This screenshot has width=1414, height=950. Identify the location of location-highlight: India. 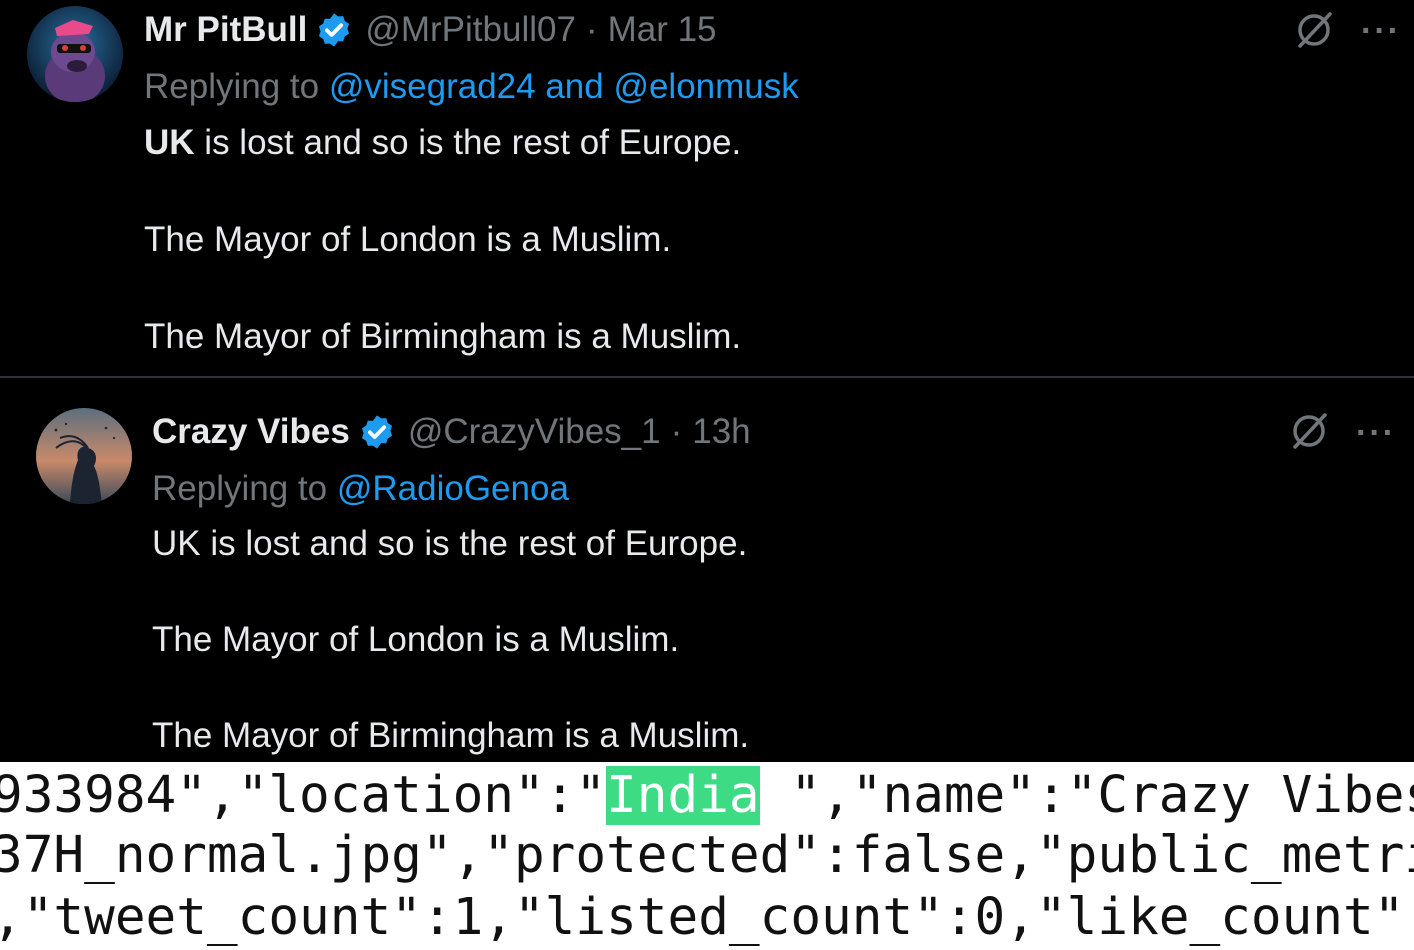
(683, 795).